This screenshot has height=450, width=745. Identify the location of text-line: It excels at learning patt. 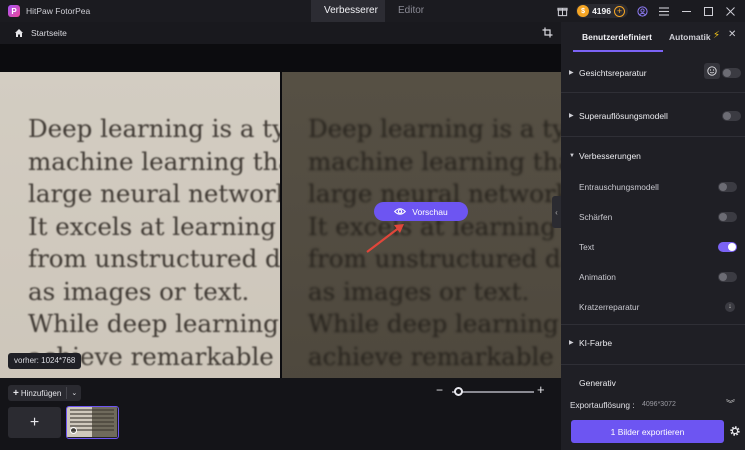
(154, 226).